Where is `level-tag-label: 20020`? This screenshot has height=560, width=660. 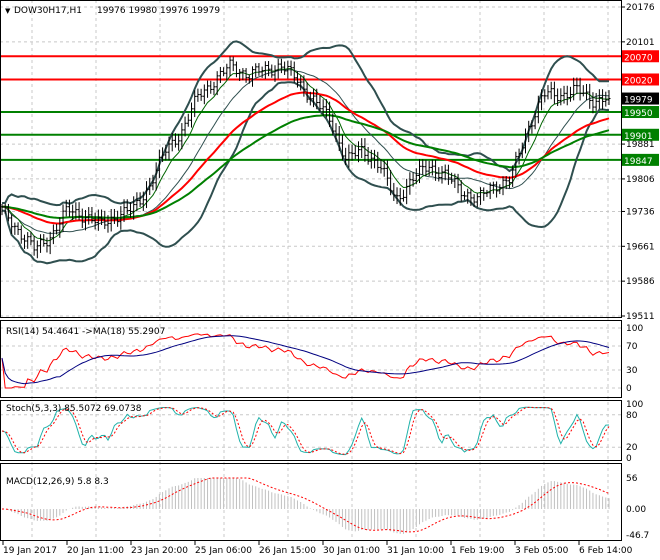
level-tag-label: 20020 is located at coordinates (638, 81).